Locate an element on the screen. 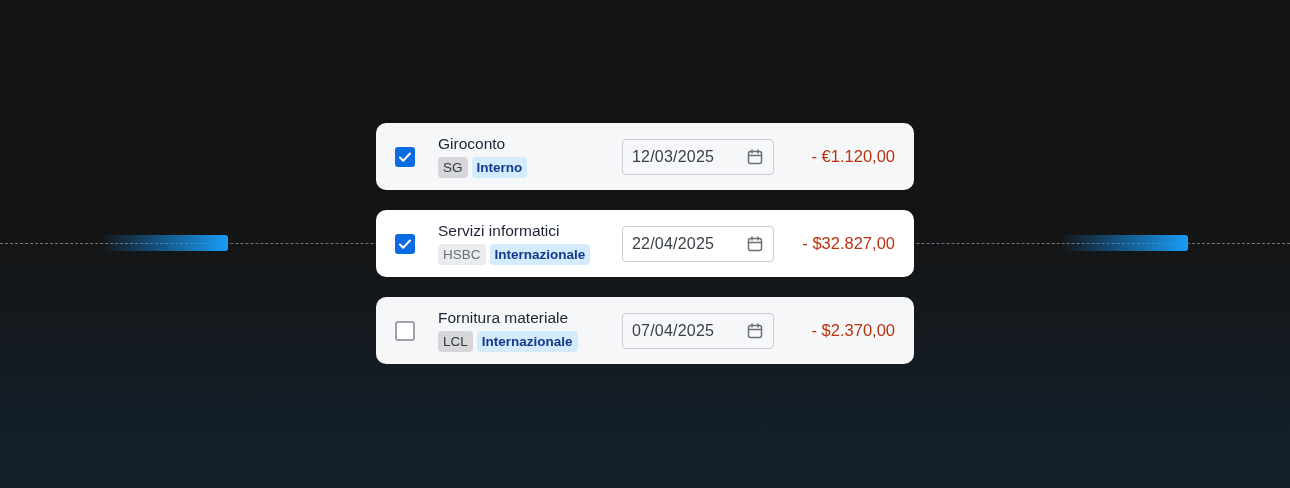  amount: - $2.370,00 is located at coordinates (852, 330).